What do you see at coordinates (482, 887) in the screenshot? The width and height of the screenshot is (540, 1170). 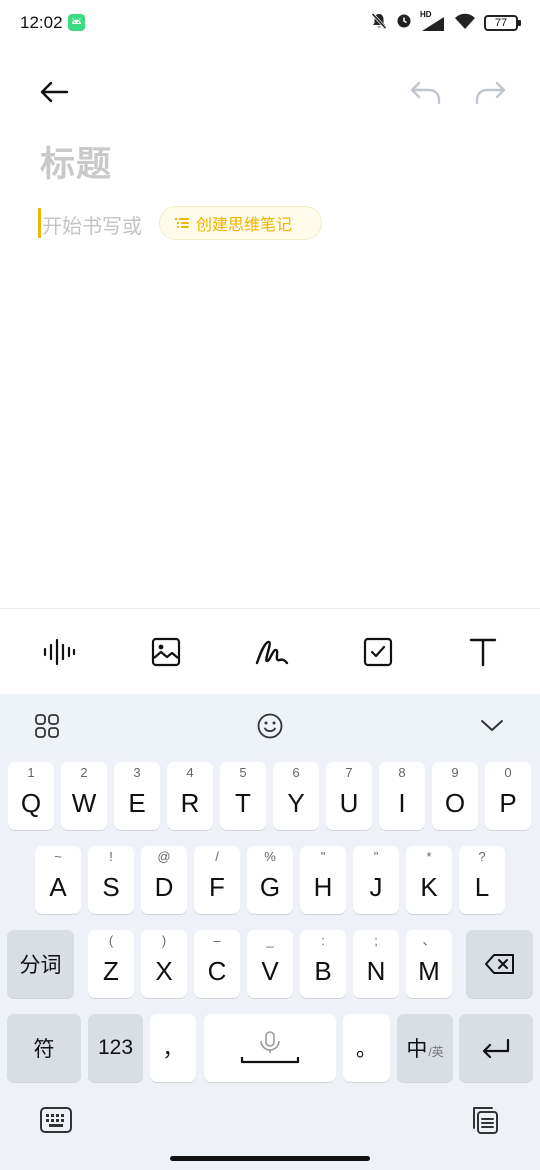 I see `key-label: L` at bounding box center [482, 887].